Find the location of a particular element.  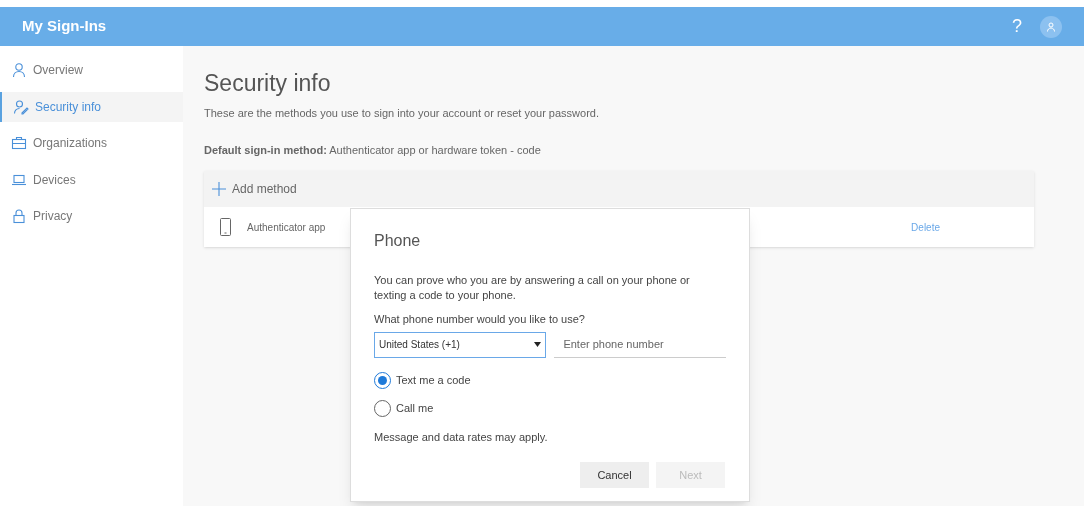

sidebar-item: Organizations is located at coordinates (91, 143).